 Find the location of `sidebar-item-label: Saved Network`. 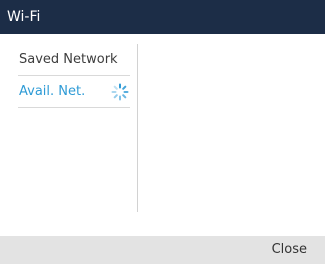

sidebar-item-label: Saved Network is located at coordinates (68, 59).